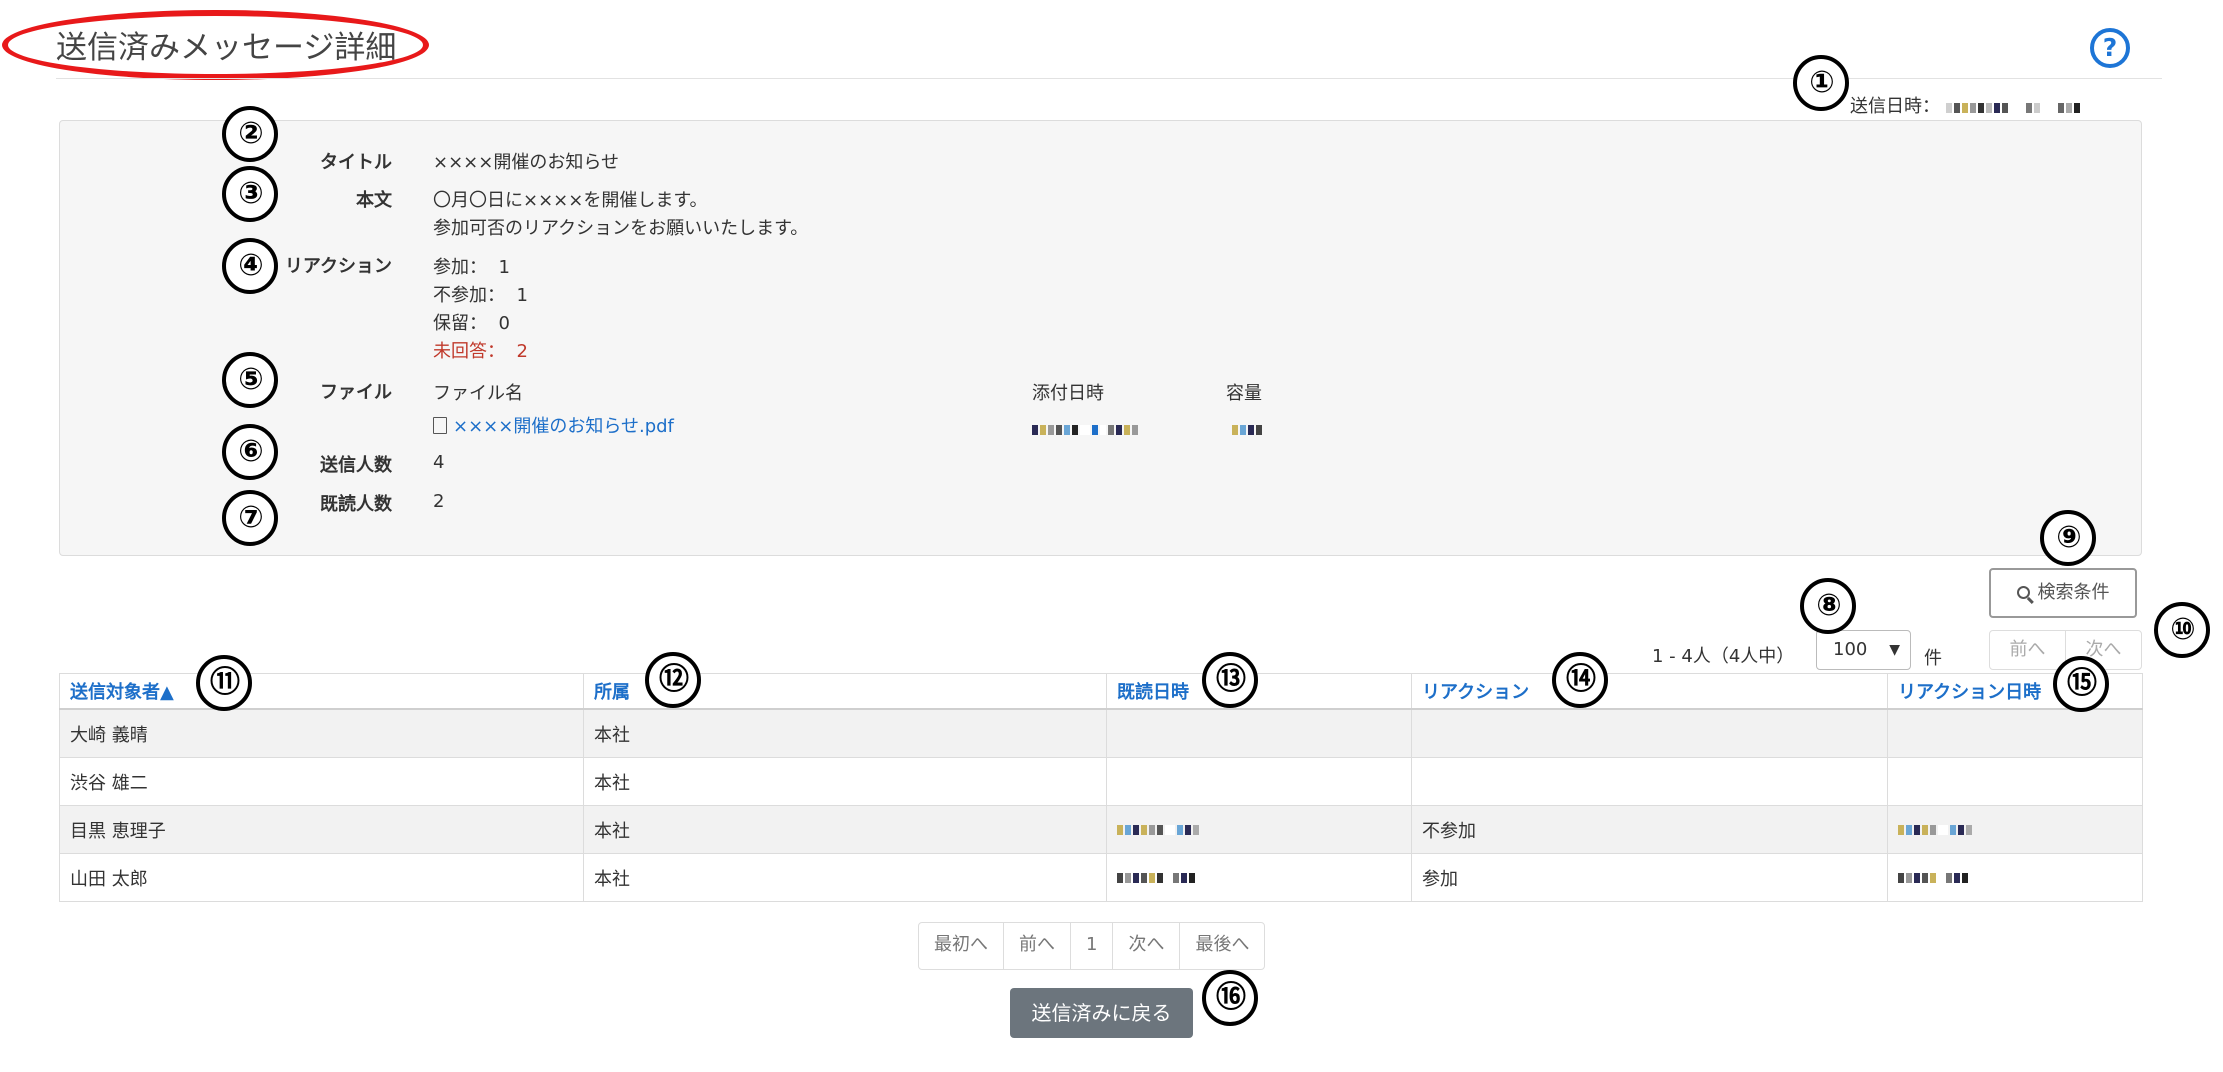 The height and width of the screenshot is (1072, 2223). I want to click on per-page-select: 100 ▼, so click(1863, 650).